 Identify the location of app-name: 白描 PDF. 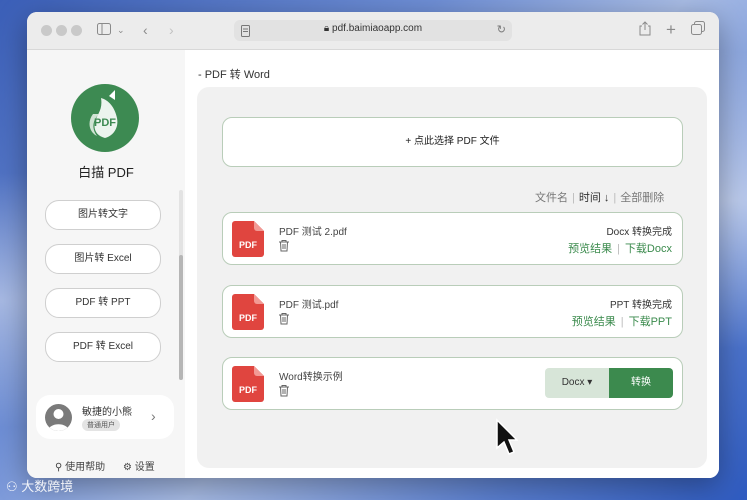
(106, 172).